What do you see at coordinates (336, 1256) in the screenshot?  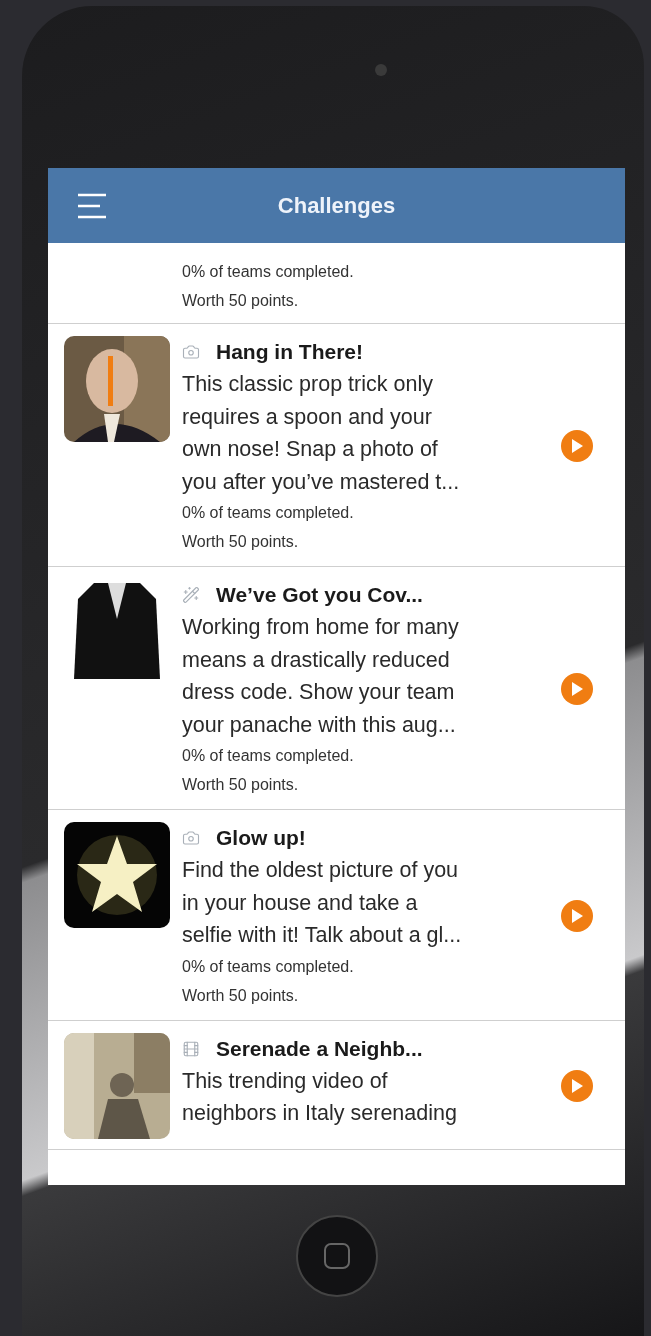 I see `rounded-square-icon` at bounding box center [336, 1256].